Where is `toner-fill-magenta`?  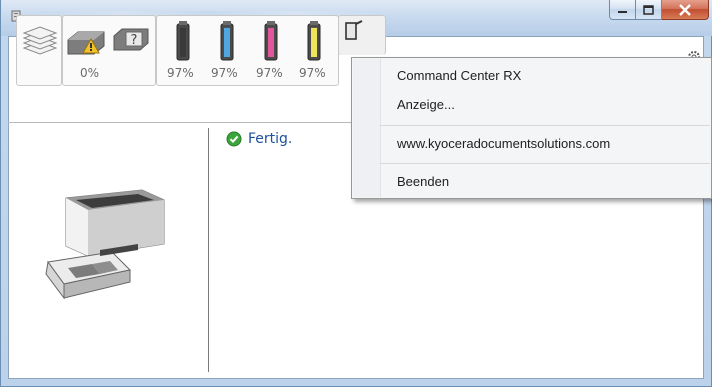
toner-fill-magenta is located at coordinates (271, 42).